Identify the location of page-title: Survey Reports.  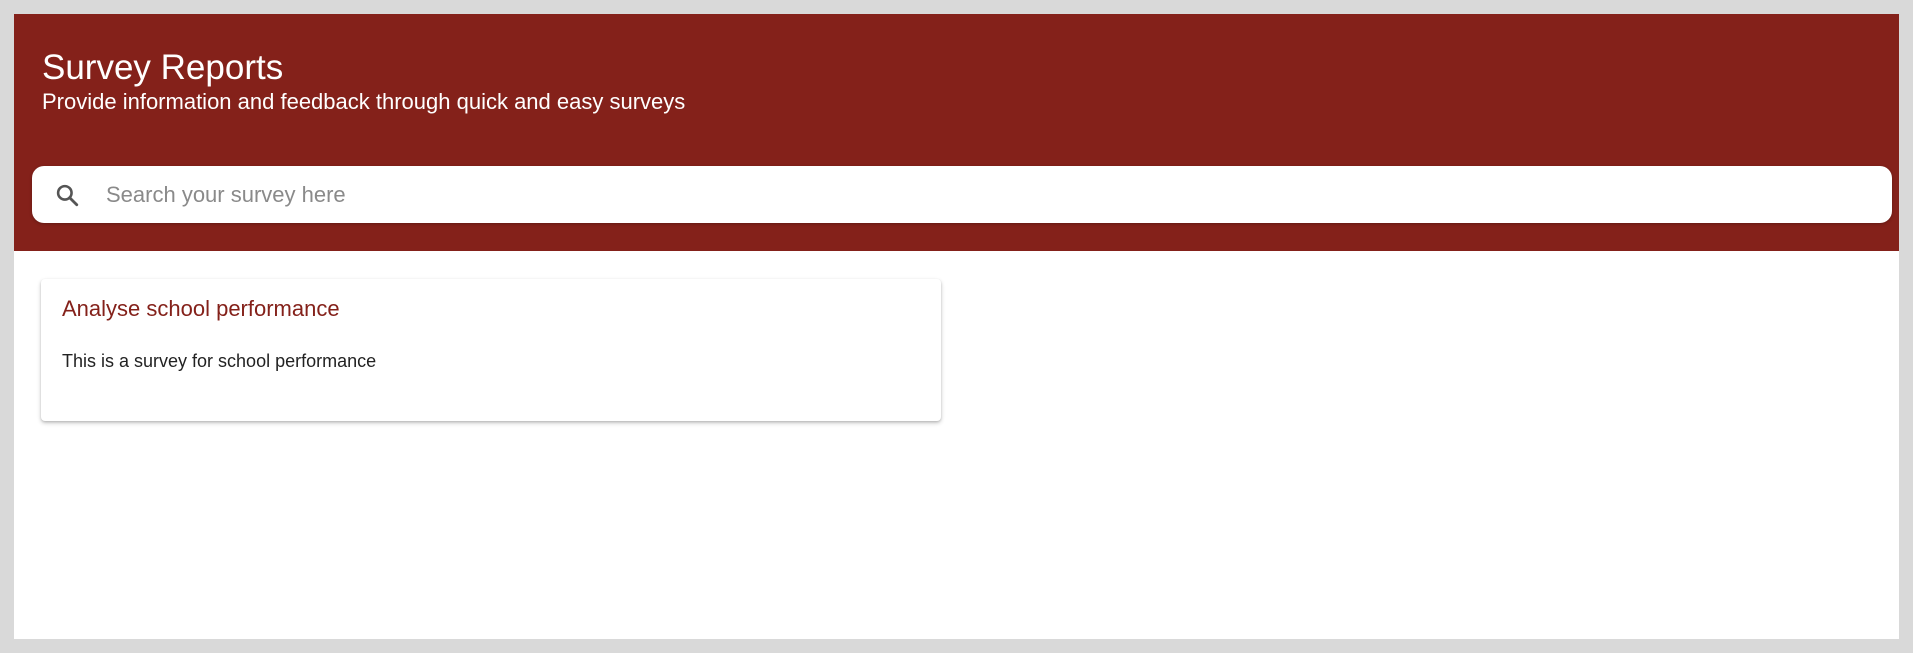
(163, 67).